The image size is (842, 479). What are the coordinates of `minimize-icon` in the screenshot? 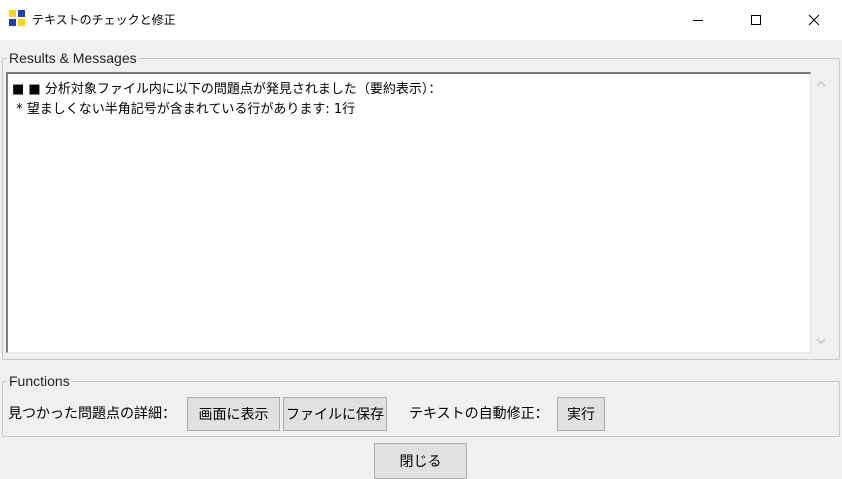 It's located at (698, 20).